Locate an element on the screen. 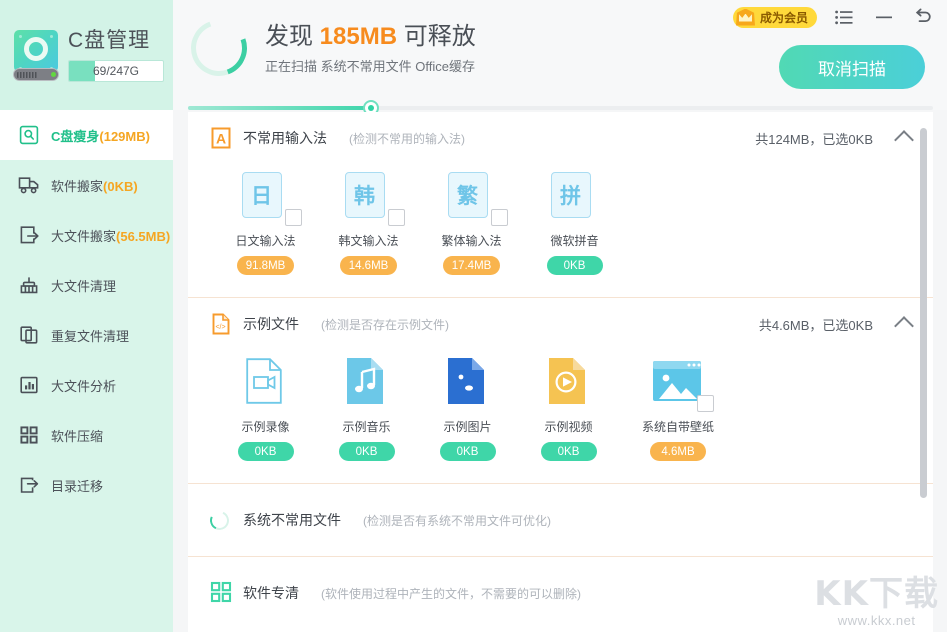 The height and width of the screenshot is (632, 947). scrollbar-track is located at coordinates (925, 361).